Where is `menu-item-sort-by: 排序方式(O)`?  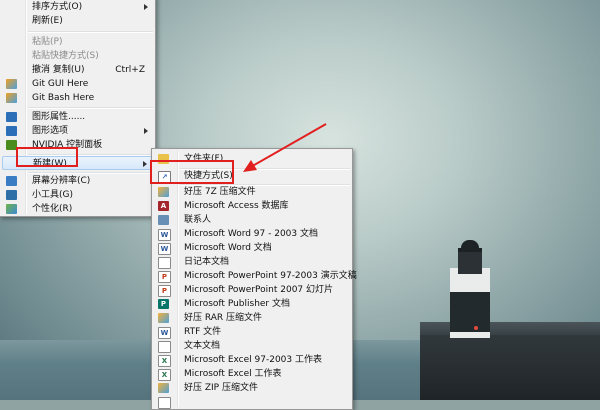
menu-item-sort-by: 排序方式(O) is located at coordinates (77, 7).